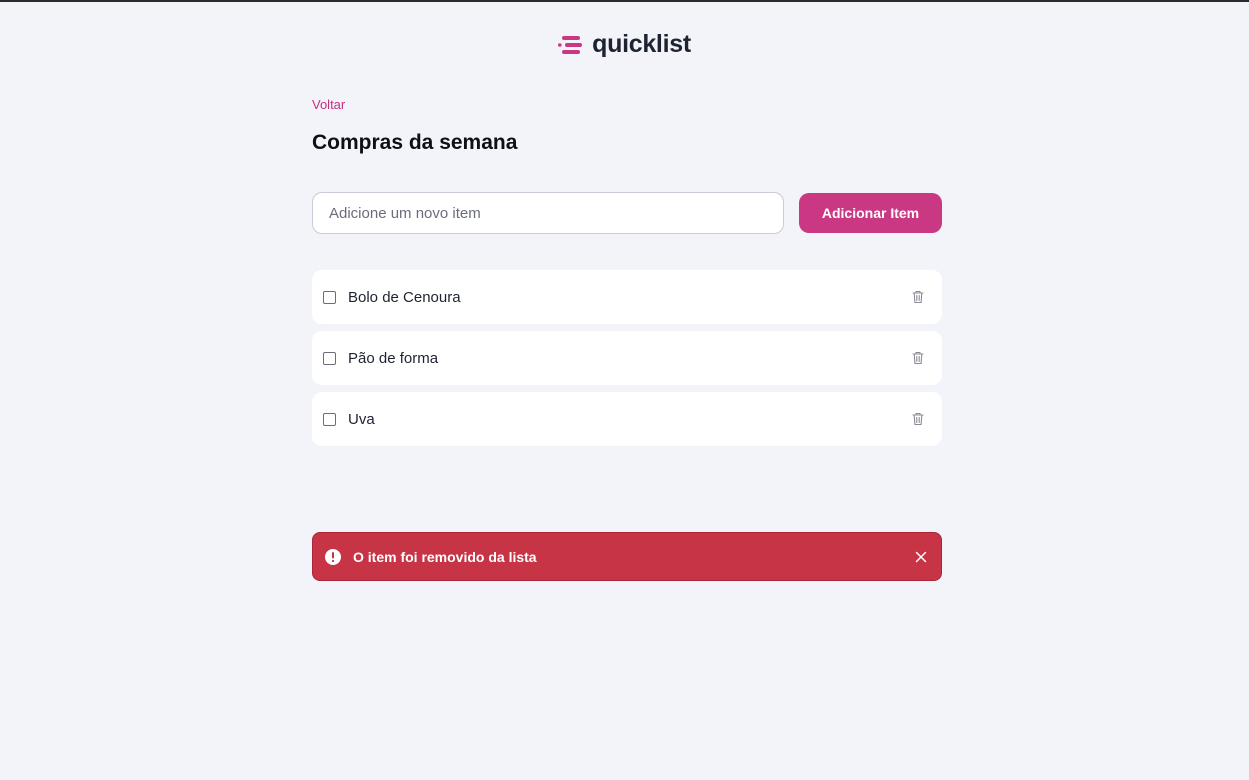 The image size is (1249, 780). I want to click on item-list: Bolo de Cenoura Pão de forma Uva, so click(627, 358).